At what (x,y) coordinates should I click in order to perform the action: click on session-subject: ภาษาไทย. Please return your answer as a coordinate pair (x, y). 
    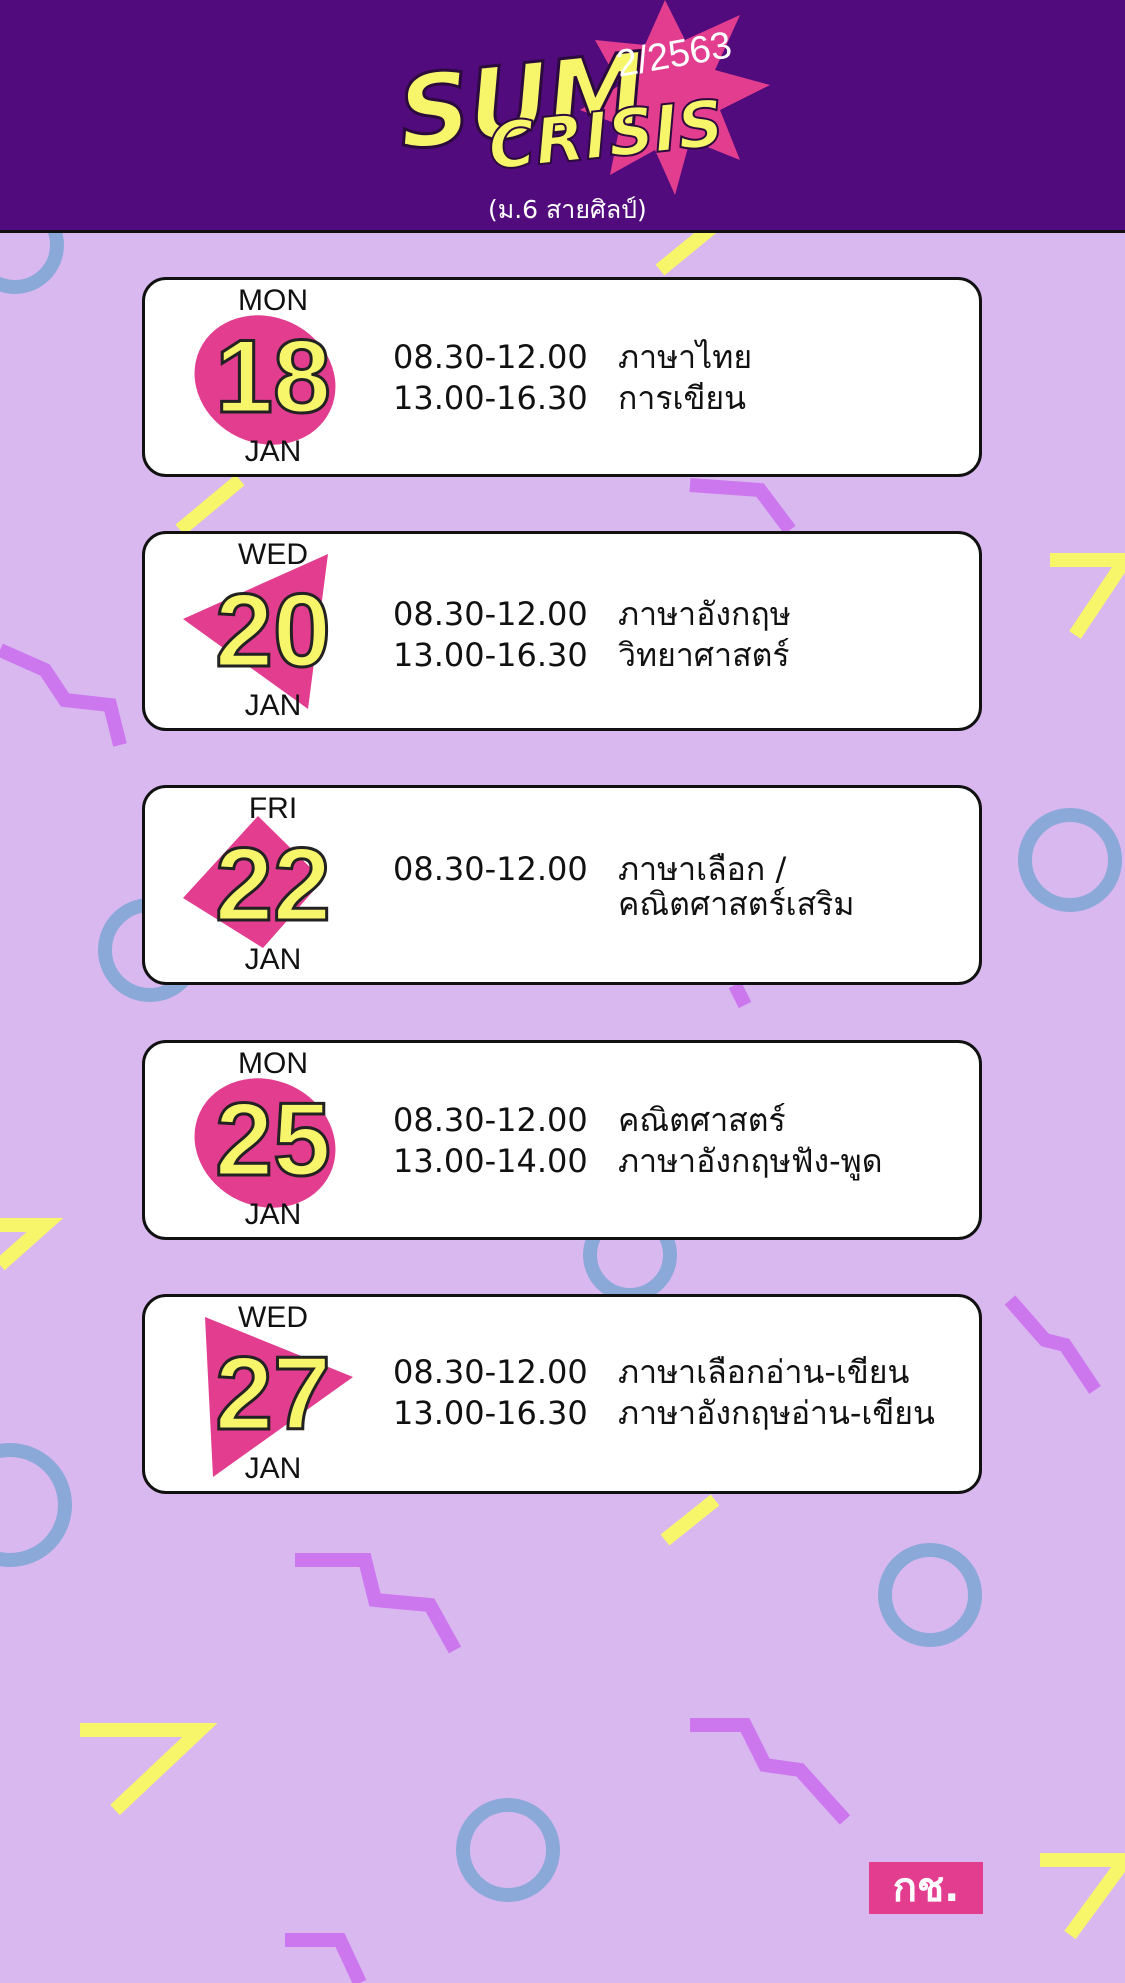
    Looking at the image, I should click on (685, 357).